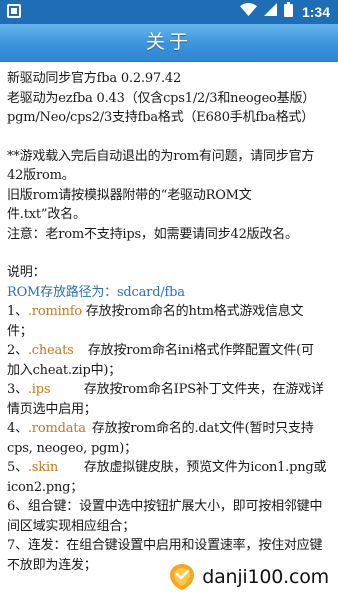 The width and height of the screenshot is (338, 600). I want to click on site-logo-icon, so click(182, 577).